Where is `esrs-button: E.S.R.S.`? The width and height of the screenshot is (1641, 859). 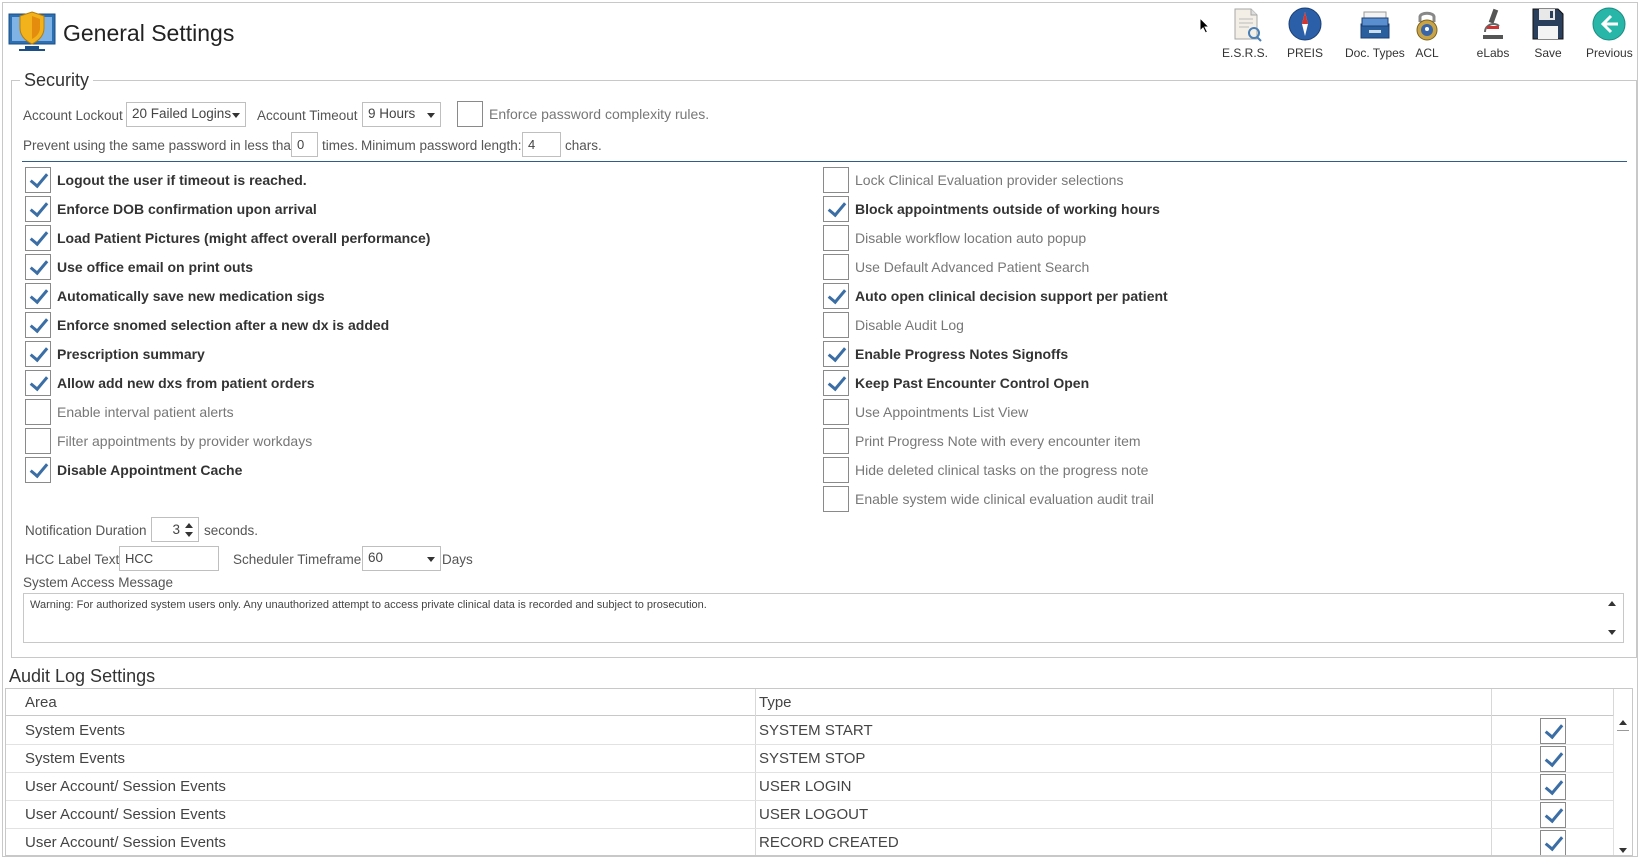 esrs-button: E.S.R.S. is located at coordinates (1245, 33).